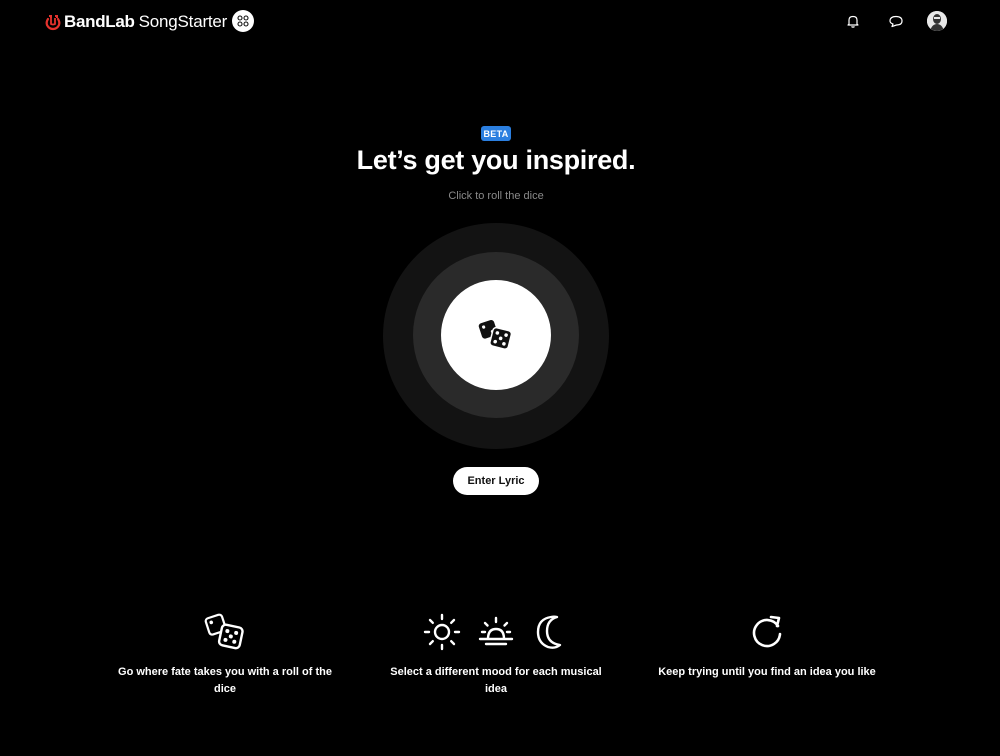 The height and width of the screenshot is (756, 1000). I want to click on roll-dice-button, so click(496, 335).